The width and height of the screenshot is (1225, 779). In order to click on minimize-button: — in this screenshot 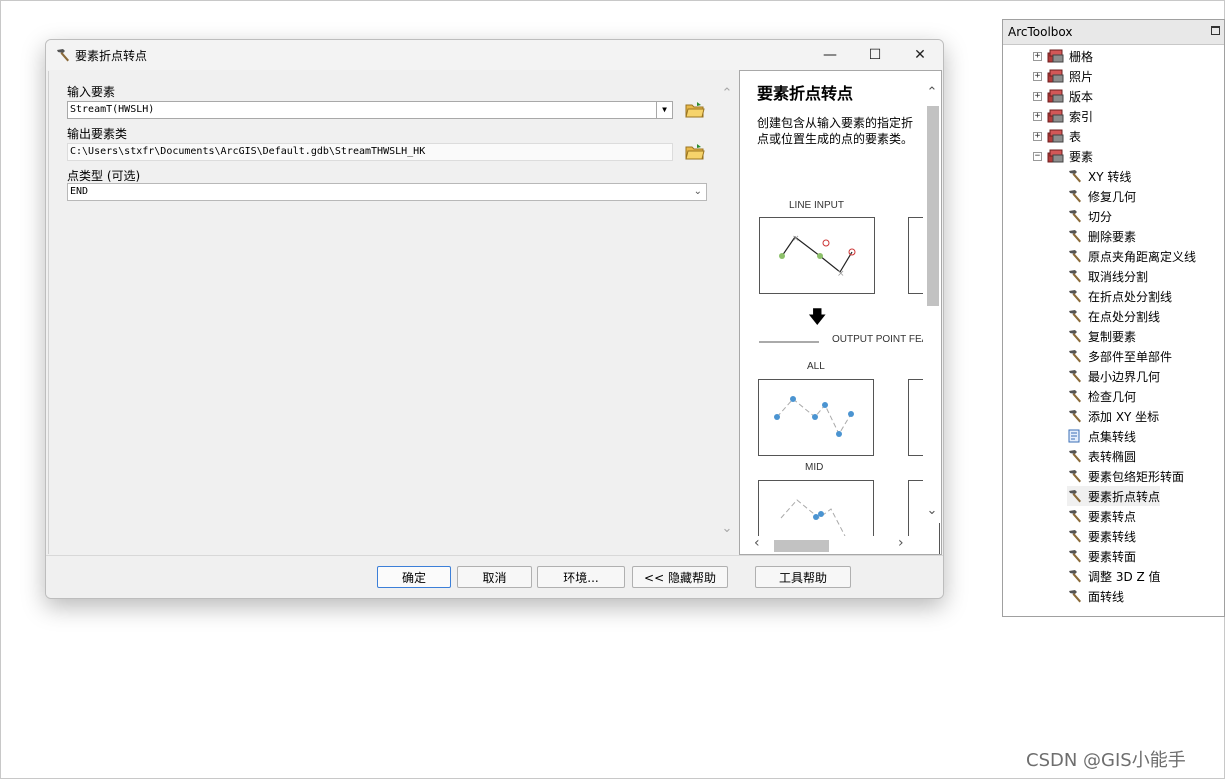, I will do `click(830, 55)`.